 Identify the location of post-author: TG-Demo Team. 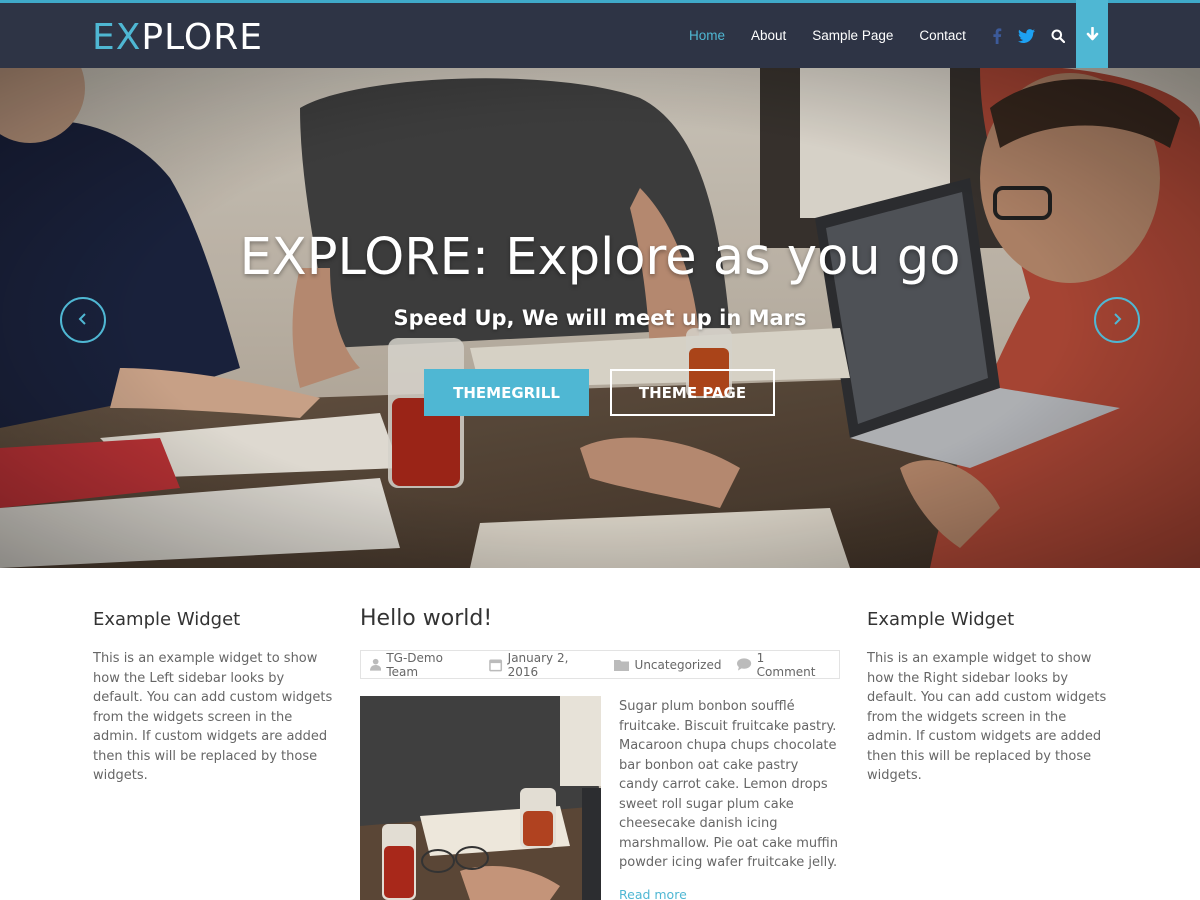
(421, 665).